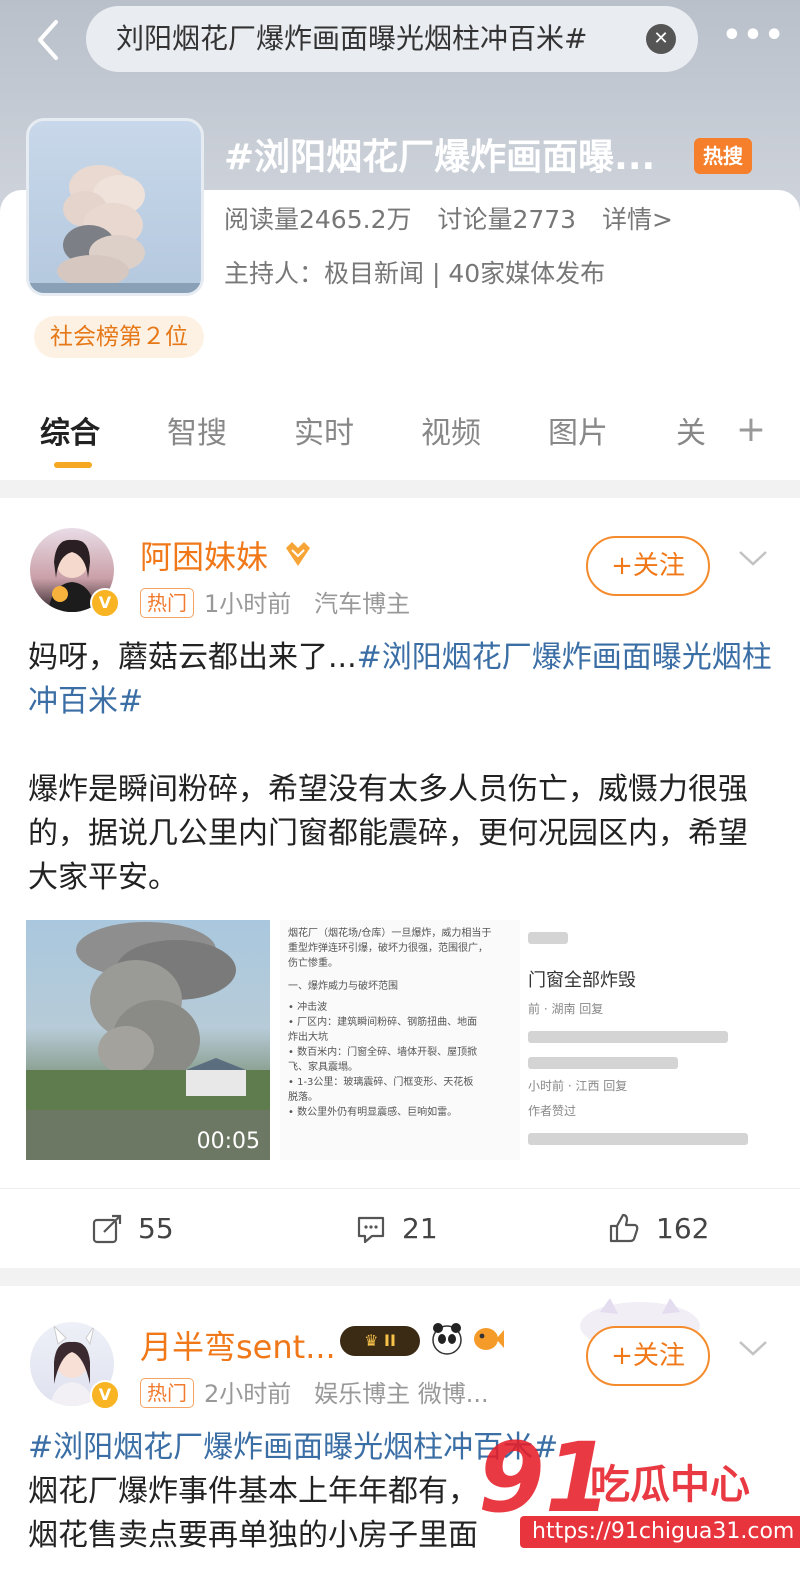  I want to click on tab-bar: 综合 智搜 实时 视频 图片 关, so click(400, 440).